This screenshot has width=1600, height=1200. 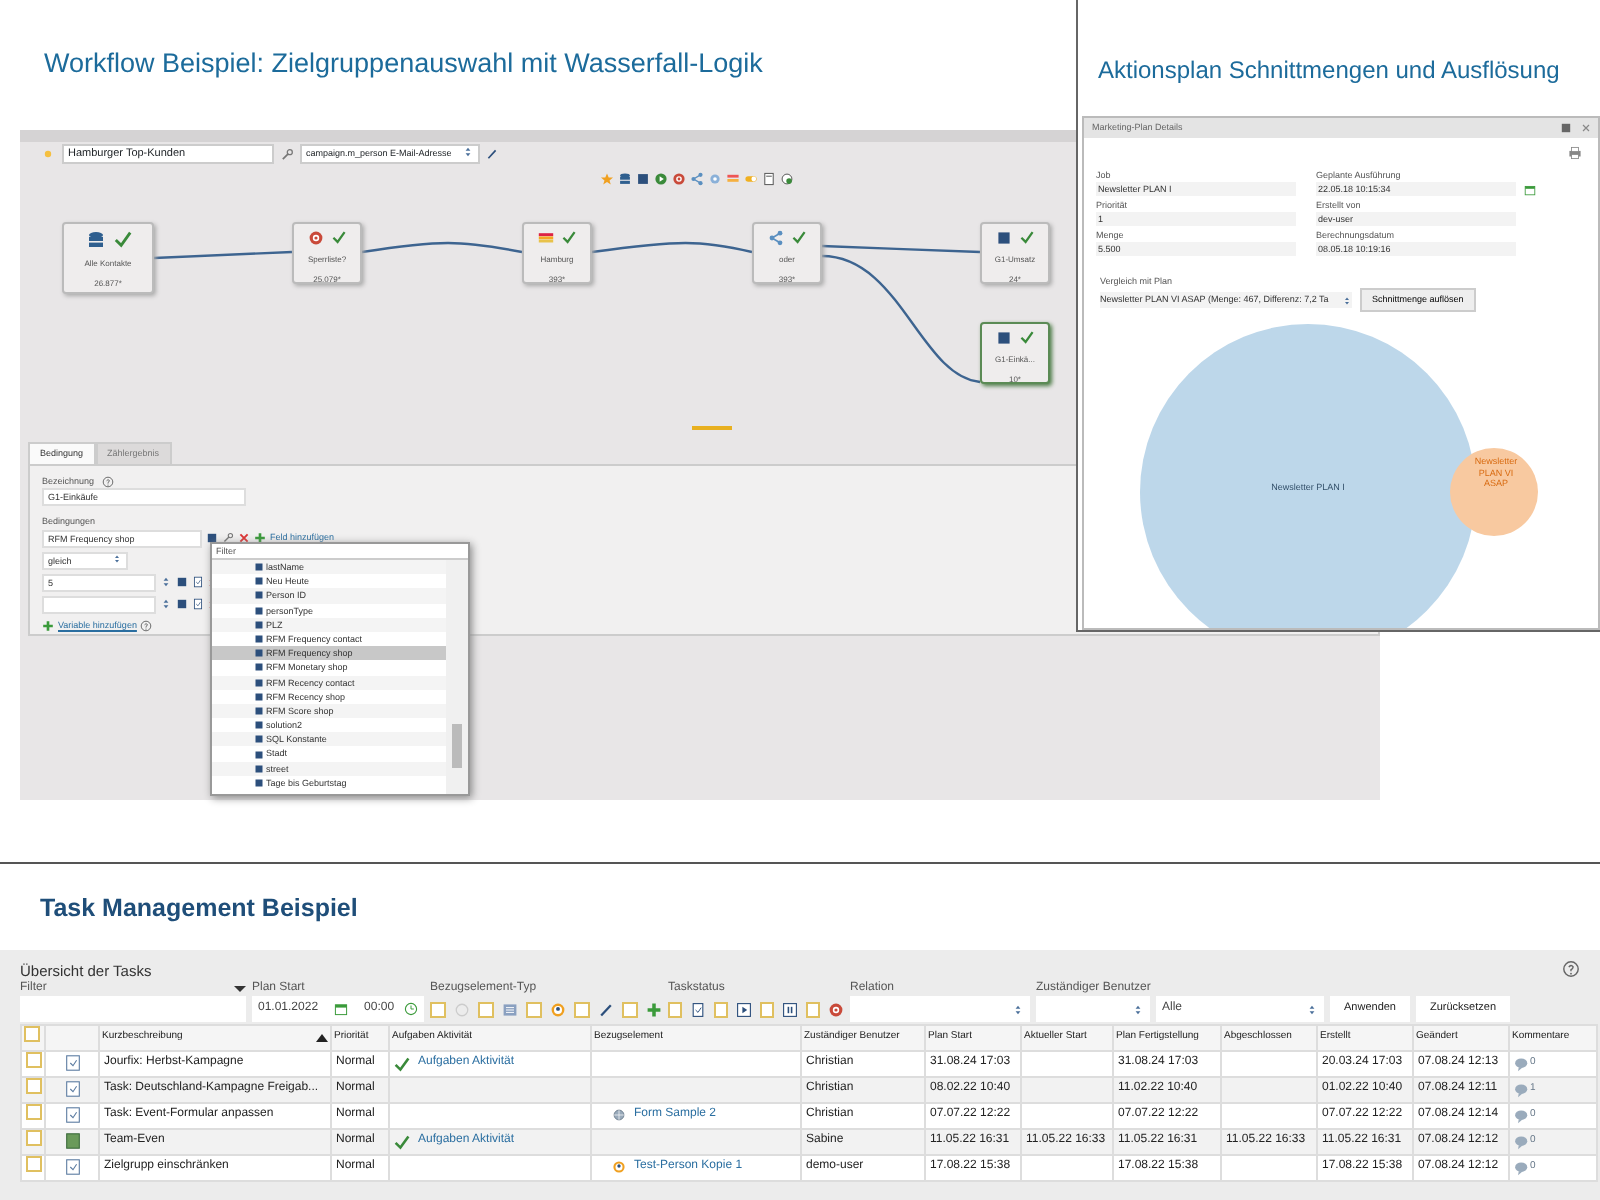 What do you see at coordinates (1586, 128) in the screenshot?
I see `close-icon` at bounding box center [1586, 128].